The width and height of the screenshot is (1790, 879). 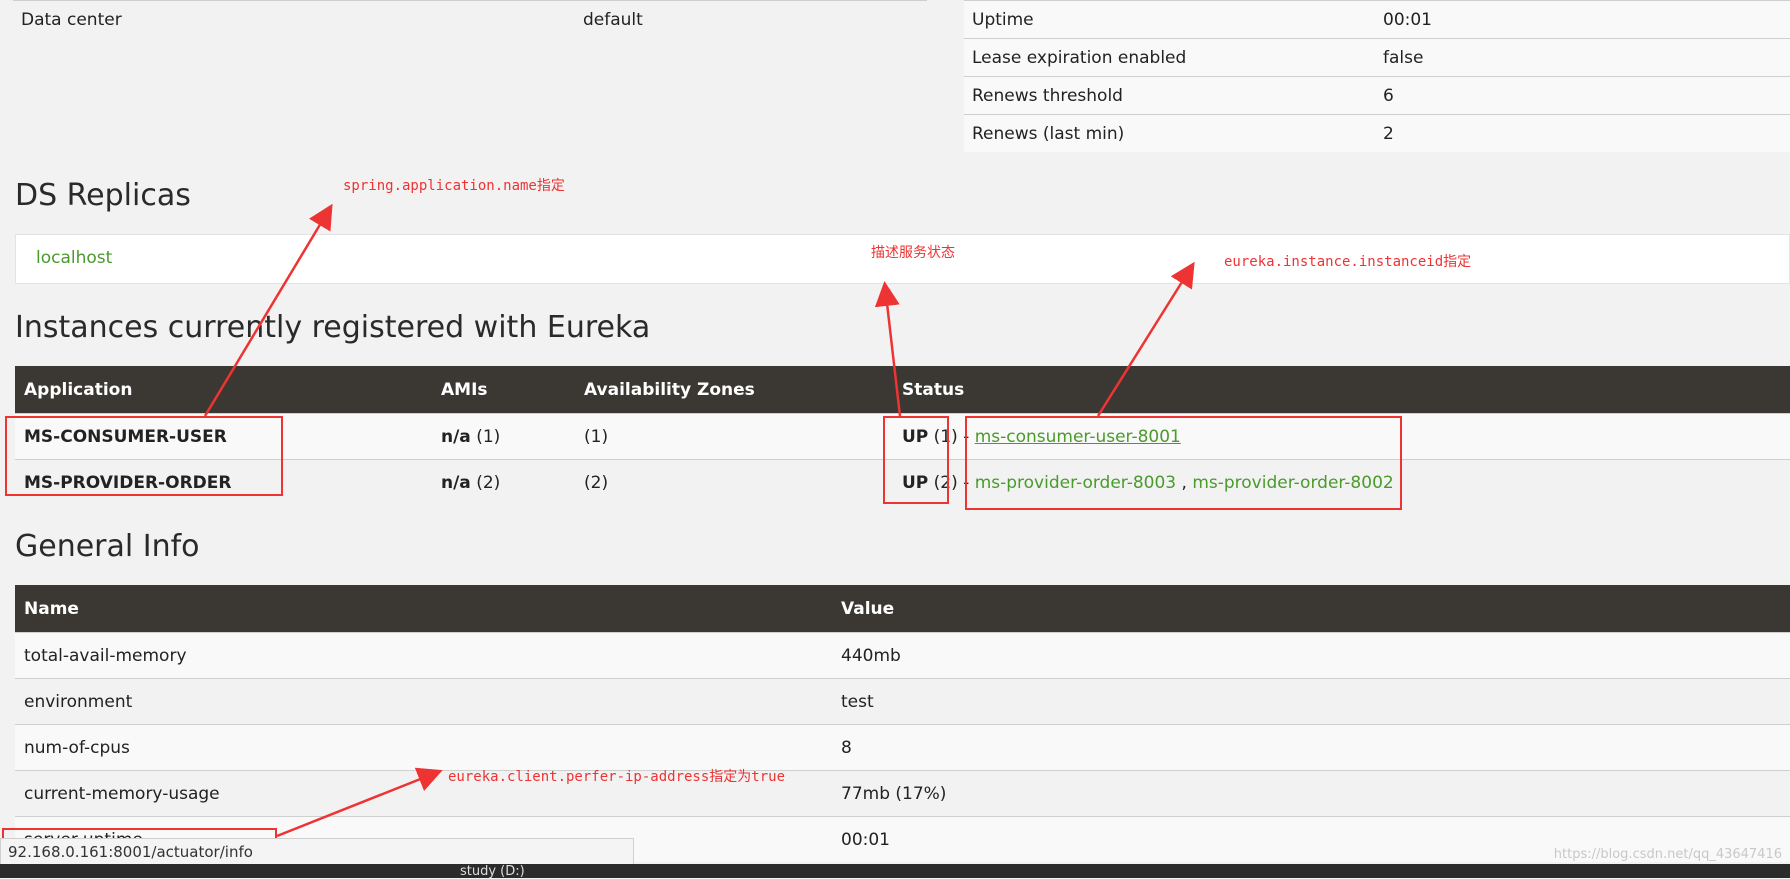 I want to click on annotation-status: 描述服务状态, so click(x=913, y=253).